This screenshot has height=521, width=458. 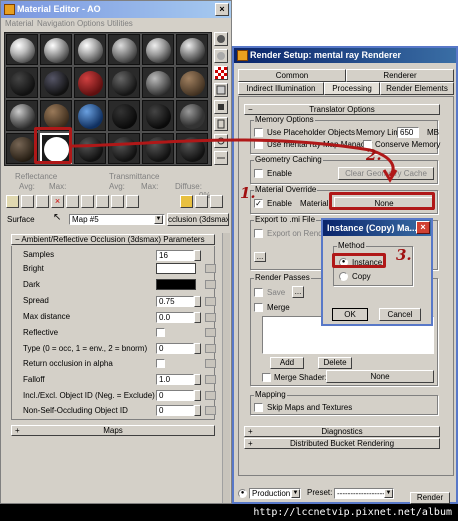 What do you see at coordinates (359, 260) in the screenshot?
I see `annotation-box-instance` at bounding box center [359, 260].